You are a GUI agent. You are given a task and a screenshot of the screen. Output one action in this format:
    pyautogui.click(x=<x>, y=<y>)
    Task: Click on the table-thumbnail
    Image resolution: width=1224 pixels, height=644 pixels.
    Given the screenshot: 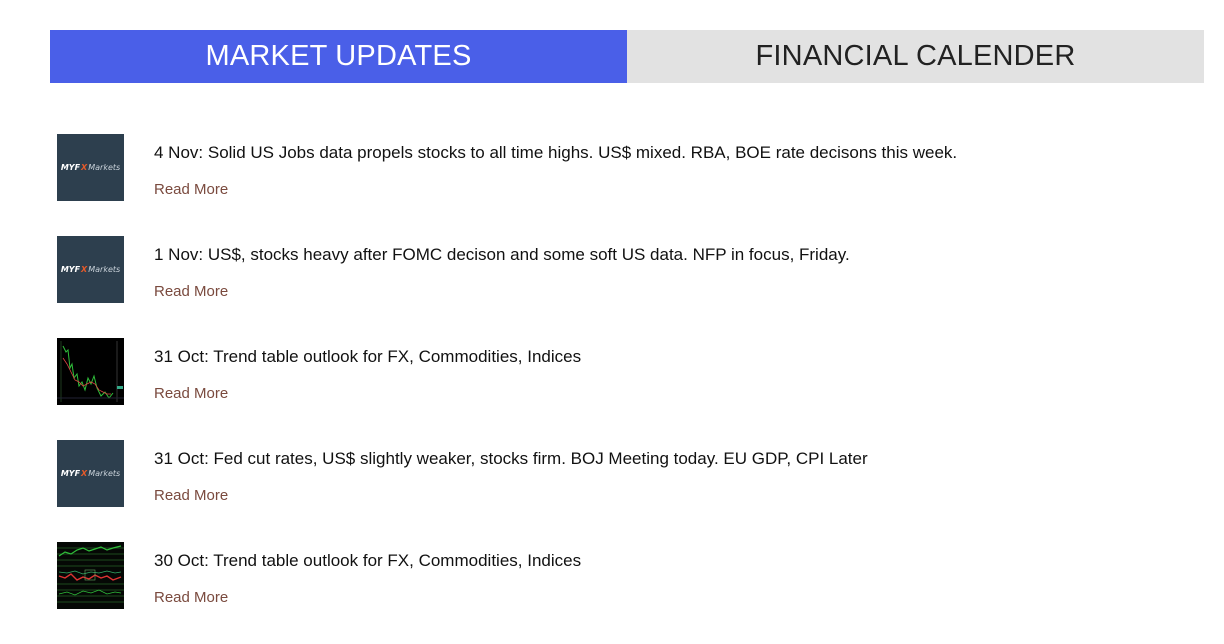 What is the action you would take?
    pyautogui.click(x=90, y=575)
    